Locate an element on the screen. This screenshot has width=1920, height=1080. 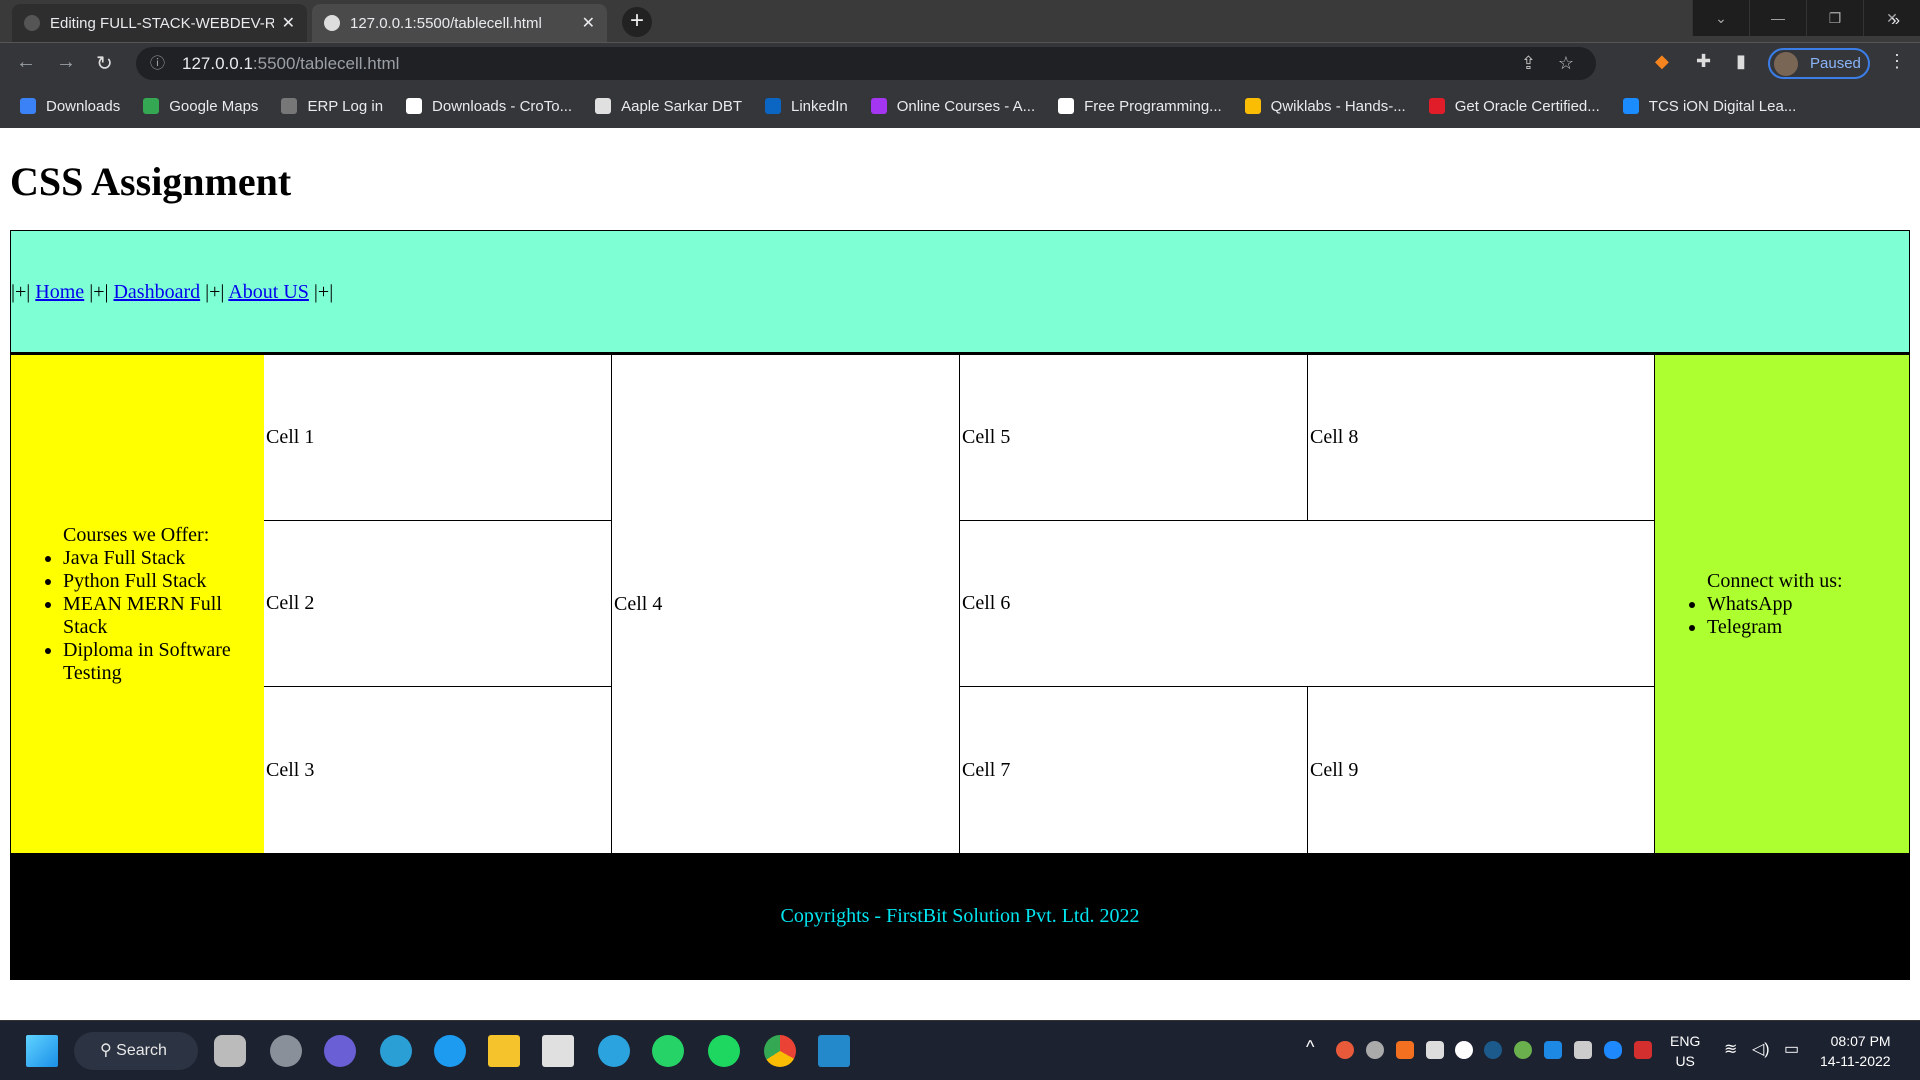
profile-button: Paused is located at coordinates (1819, 63).